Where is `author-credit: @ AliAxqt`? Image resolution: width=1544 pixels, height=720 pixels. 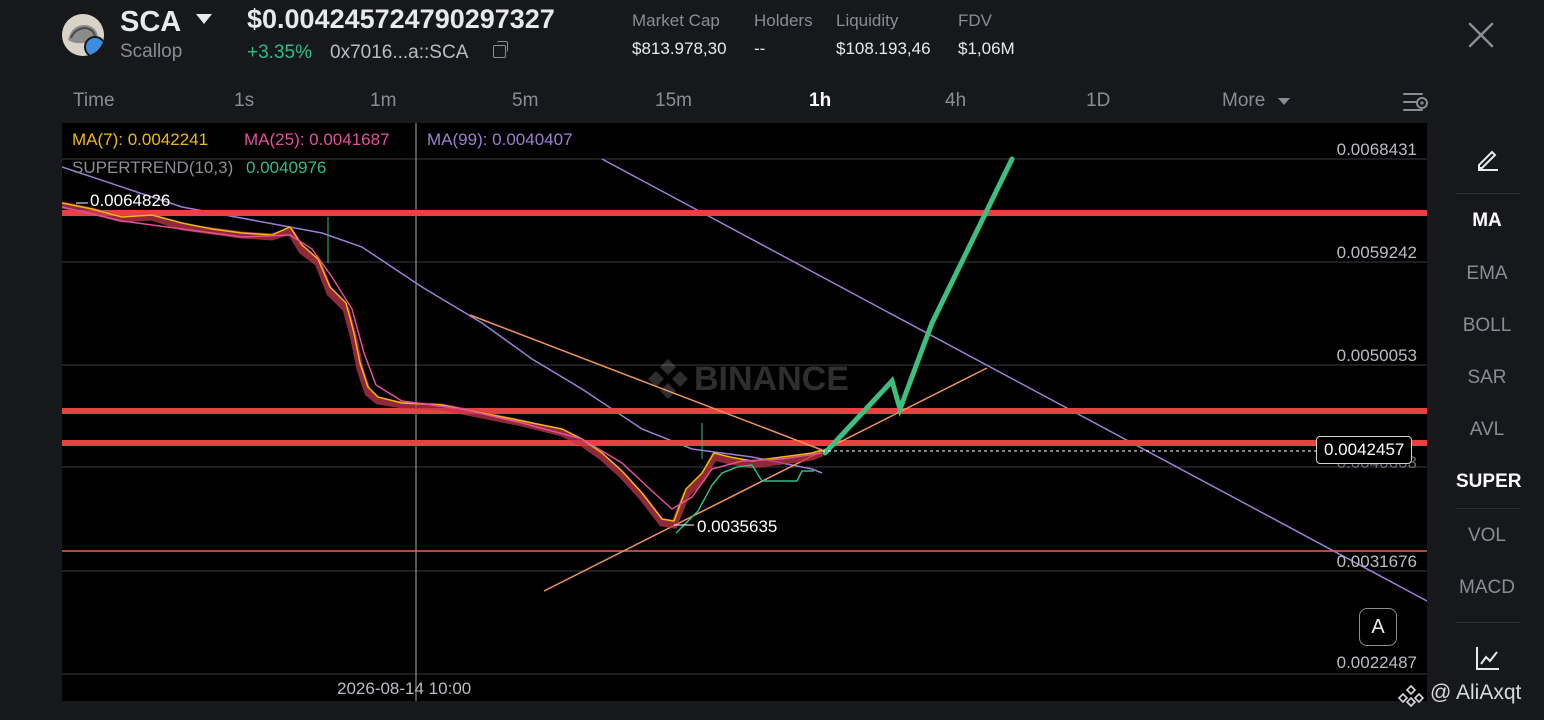 author-credit: @ AliAxqt is located at coordinates (1476, 692).